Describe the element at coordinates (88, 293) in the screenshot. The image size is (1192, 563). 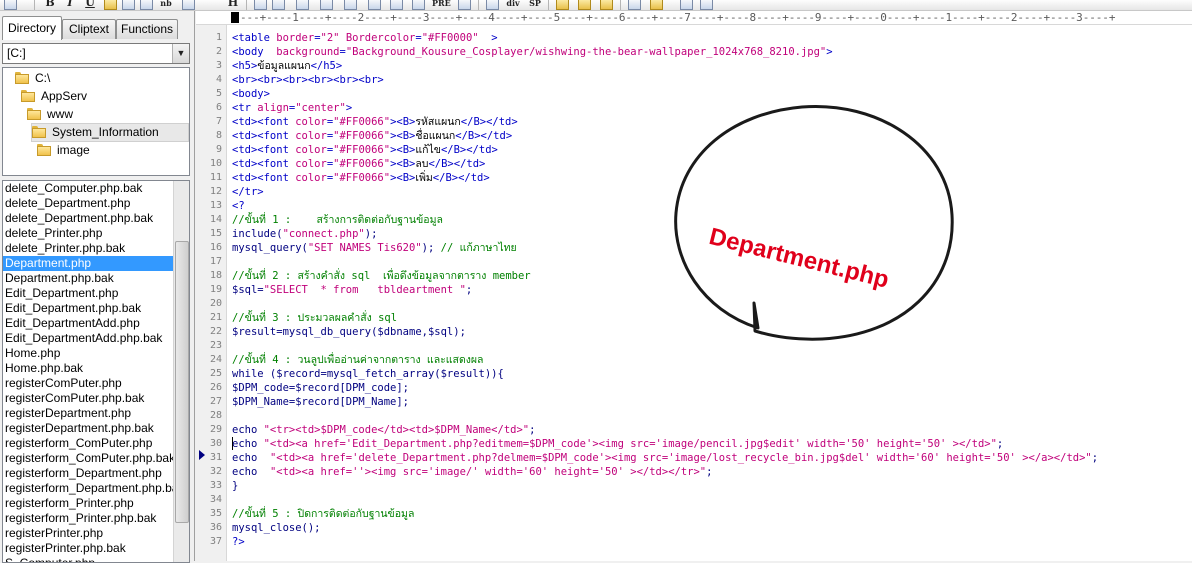
I see `file-item: Edit_Department.php` at that location.